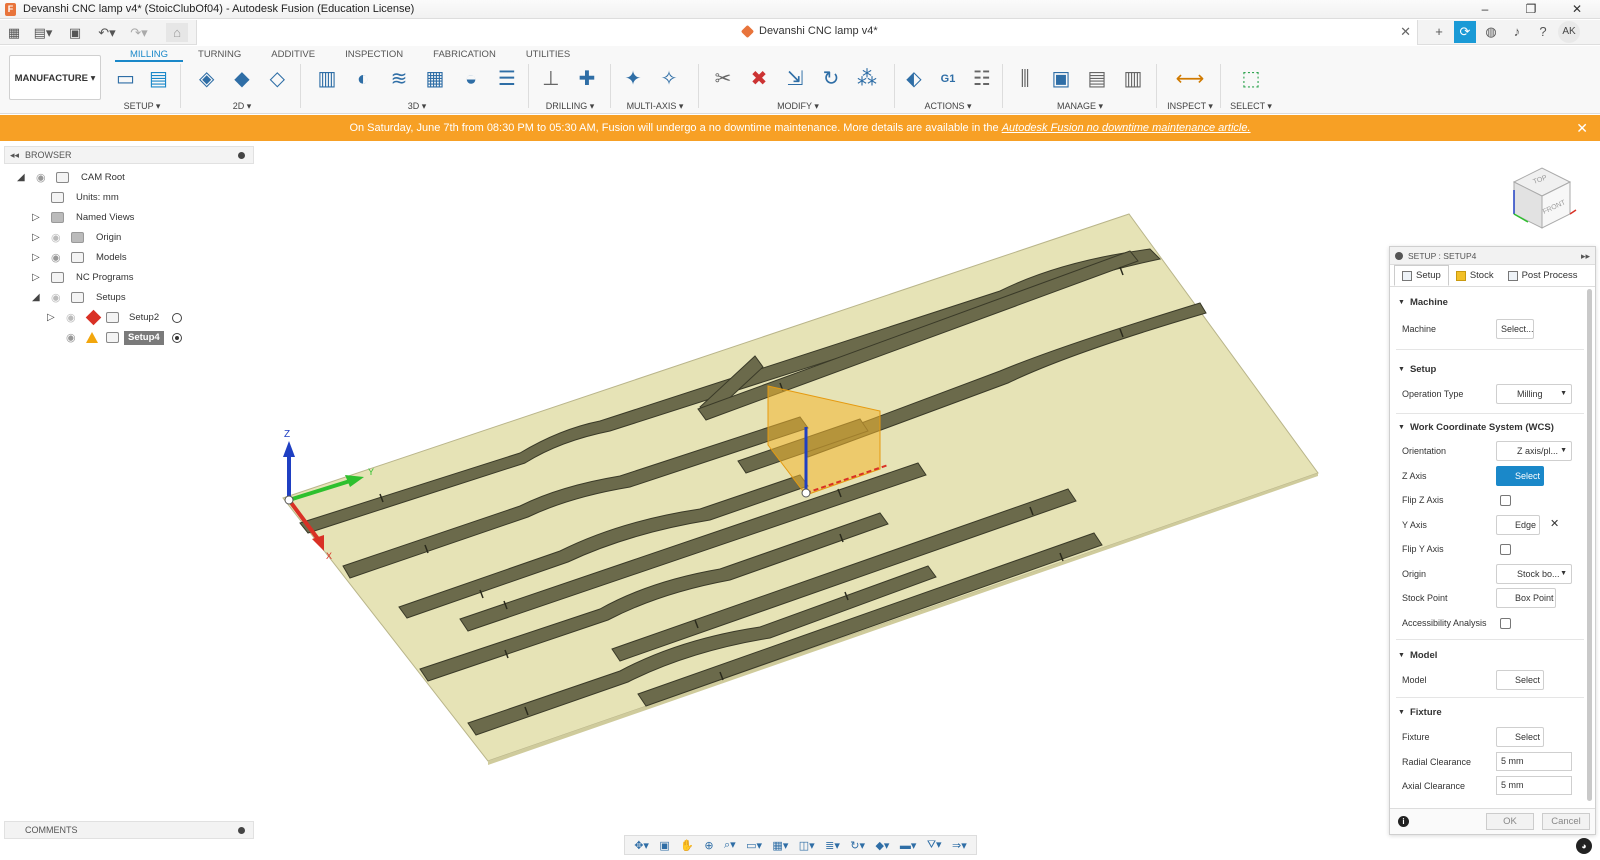  Describe the element at coordinates (1589, 545) in the screenshot. I see `dialog-scrollbar` at that location.